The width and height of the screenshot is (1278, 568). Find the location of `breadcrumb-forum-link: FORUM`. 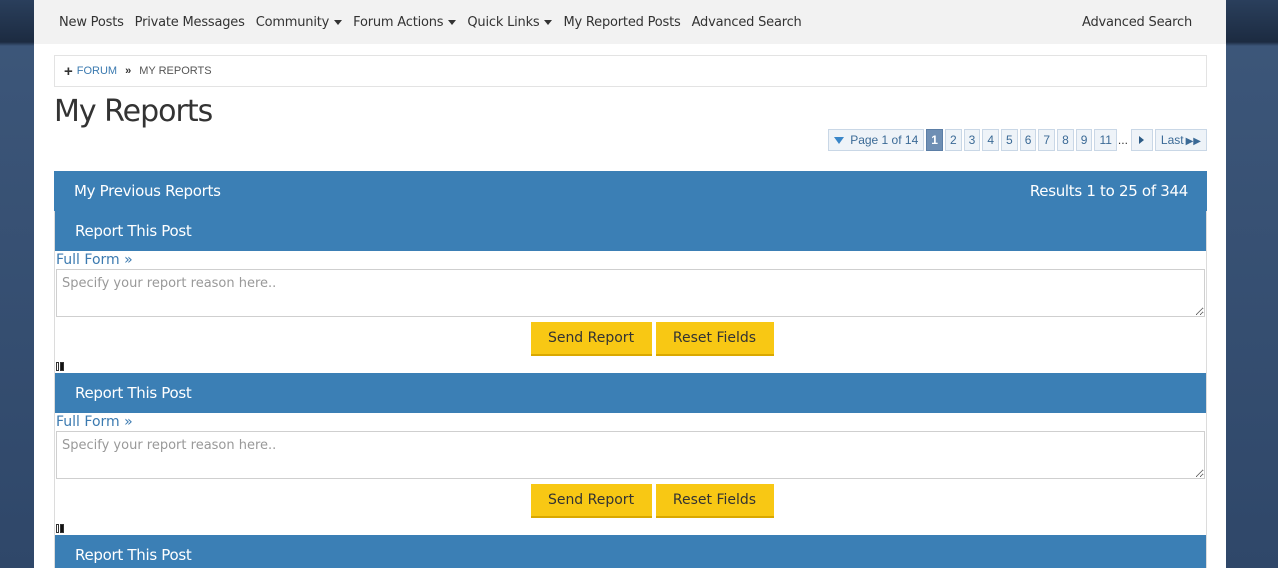

breadcrumb-forum-link: FORUM is located at coordinates (97, 71).